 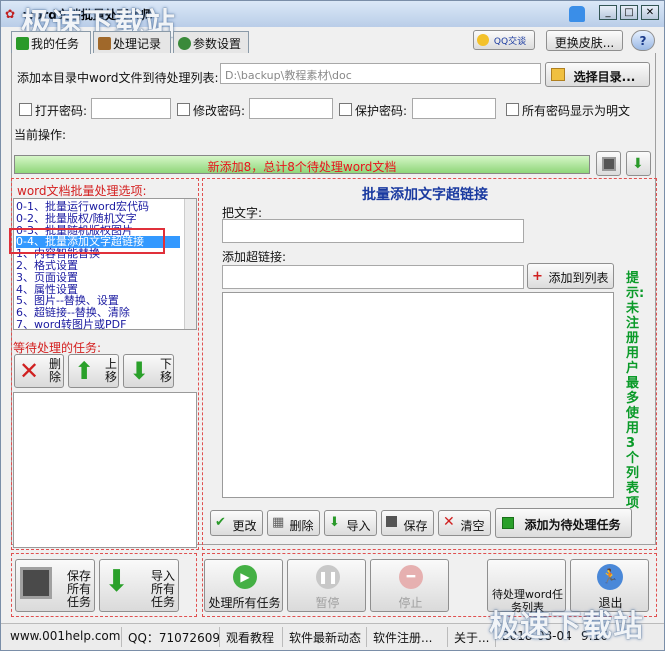 What do you see at coordinates (71, 324) in the screenshot?
I see `option-item: 7、word转图片或PDF` at bounding box center [71, 324].